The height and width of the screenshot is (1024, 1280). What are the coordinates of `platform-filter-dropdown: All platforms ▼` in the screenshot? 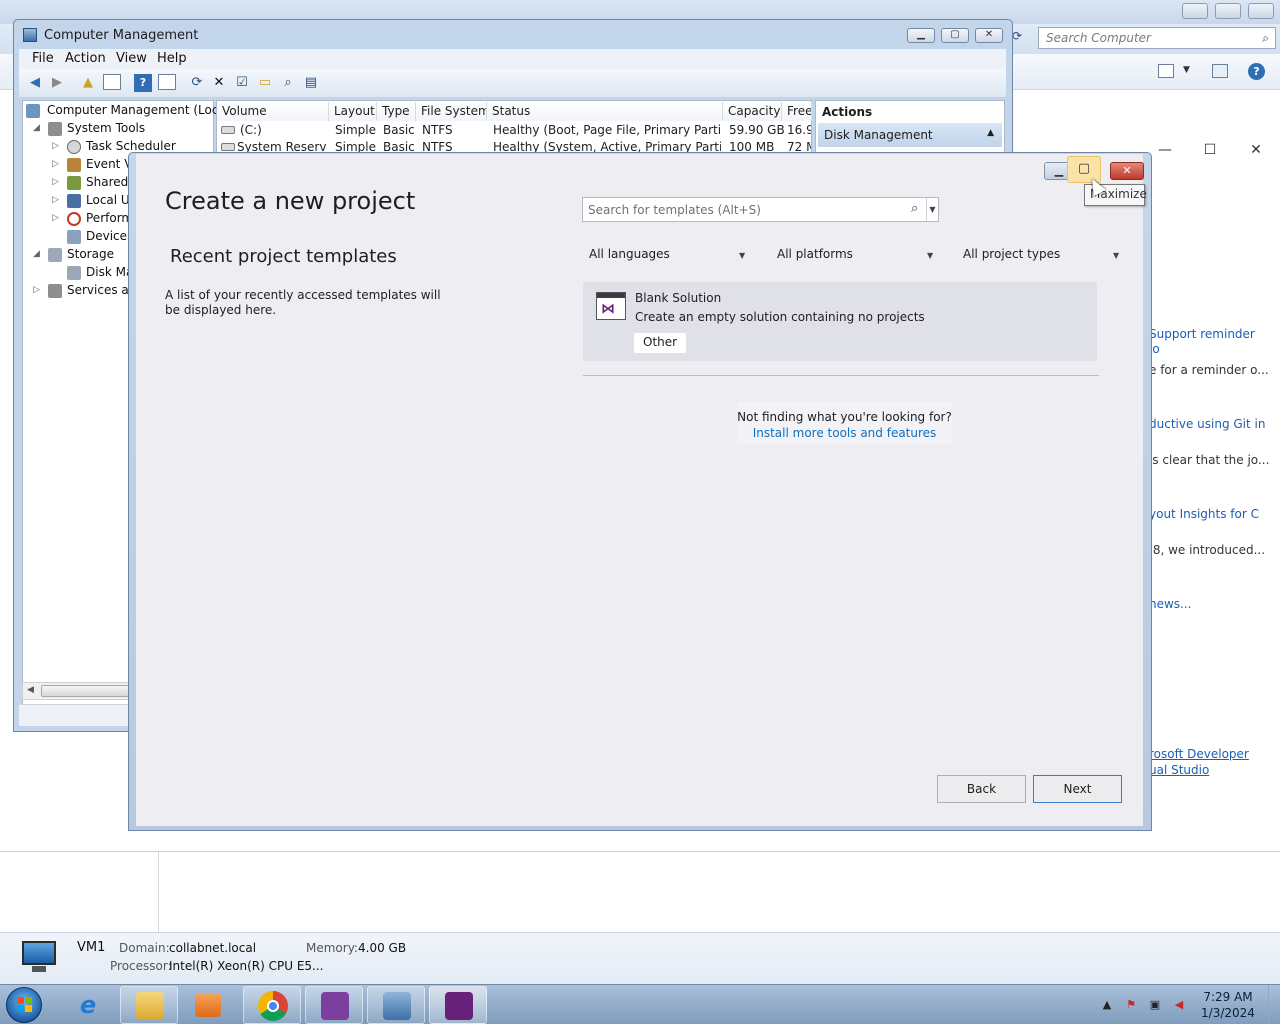 It's located at (855, 255).